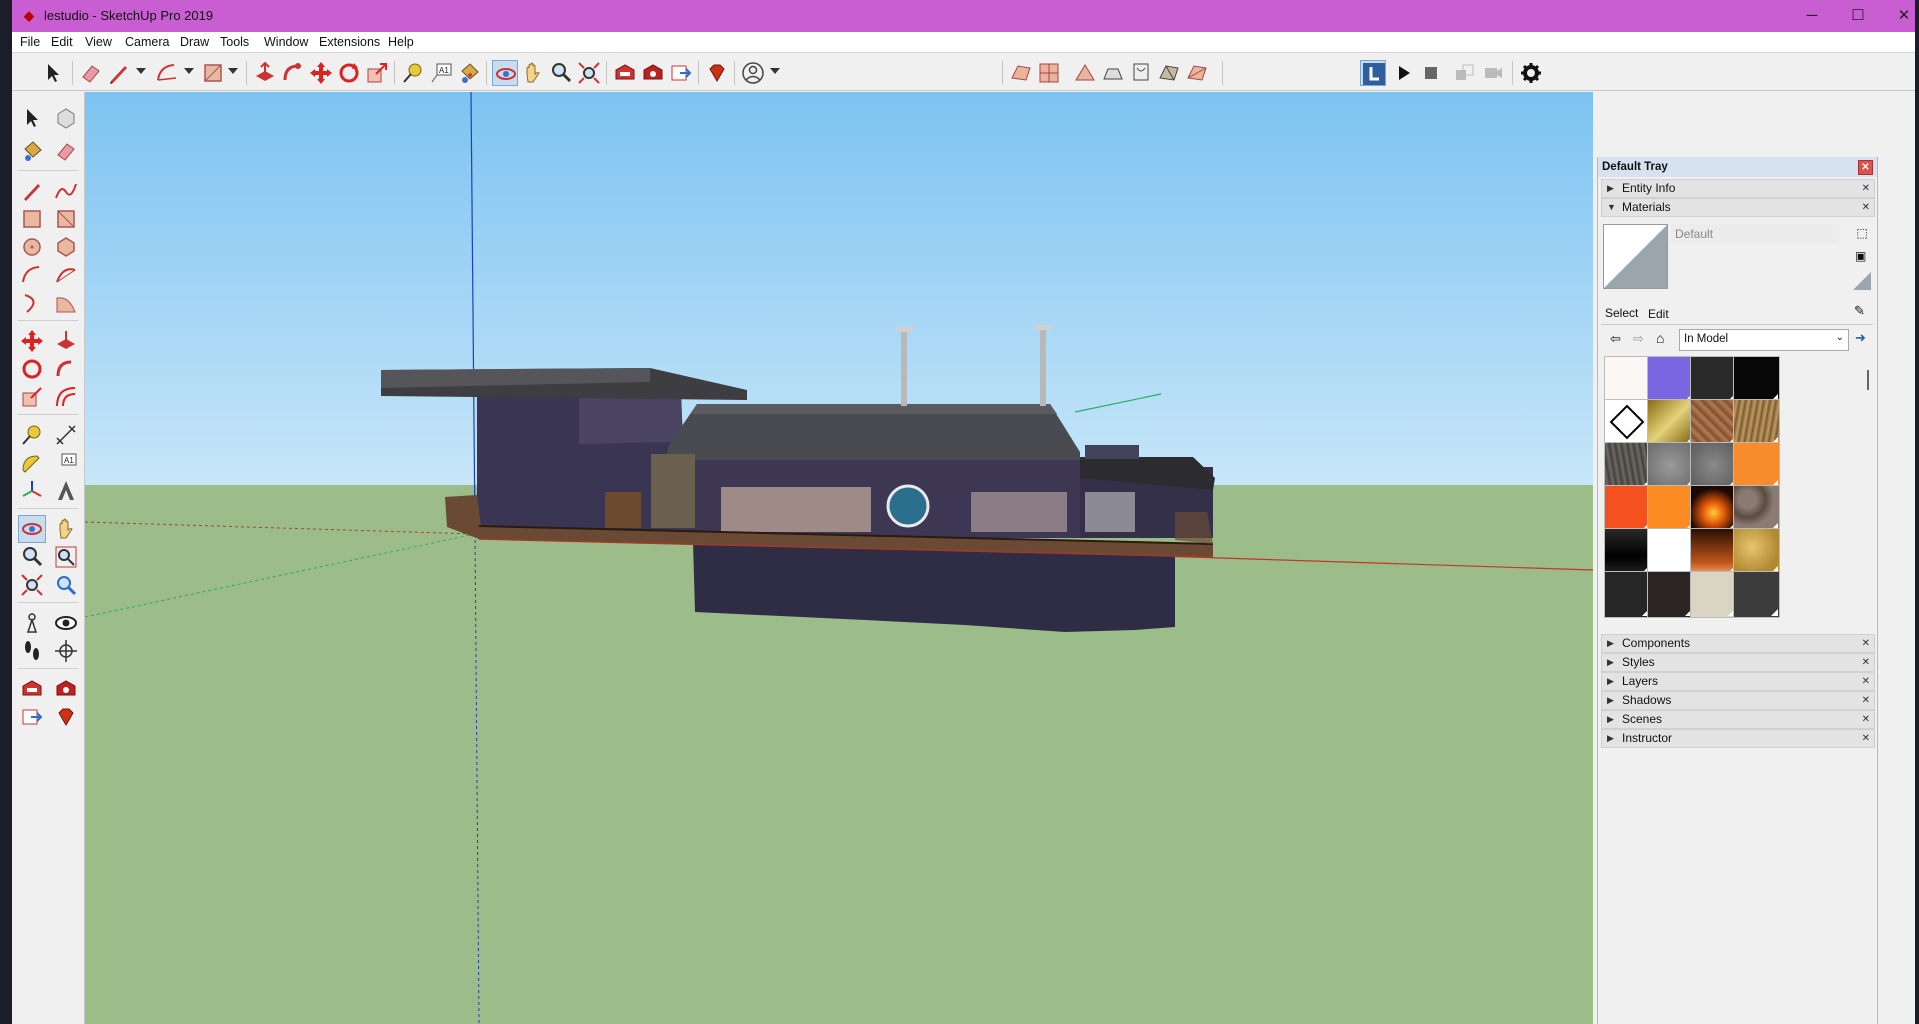 Image resolution: width=1919 pixels, height=1024 pixels. I want to click on circle-icon, so click(32, 247).